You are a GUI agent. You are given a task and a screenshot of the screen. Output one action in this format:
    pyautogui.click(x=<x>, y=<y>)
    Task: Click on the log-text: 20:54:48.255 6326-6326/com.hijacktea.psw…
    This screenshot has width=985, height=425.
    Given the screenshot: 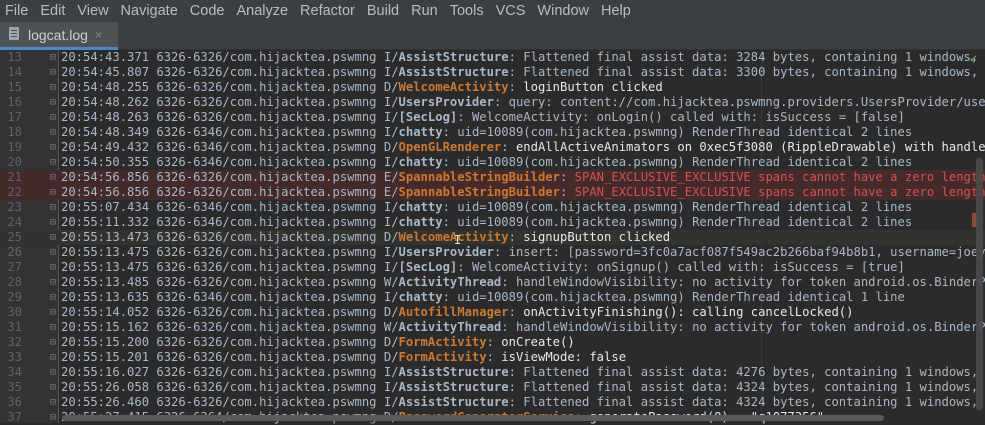 What is the action you would take?
    pyautogui.click(x=362, y=87)
    